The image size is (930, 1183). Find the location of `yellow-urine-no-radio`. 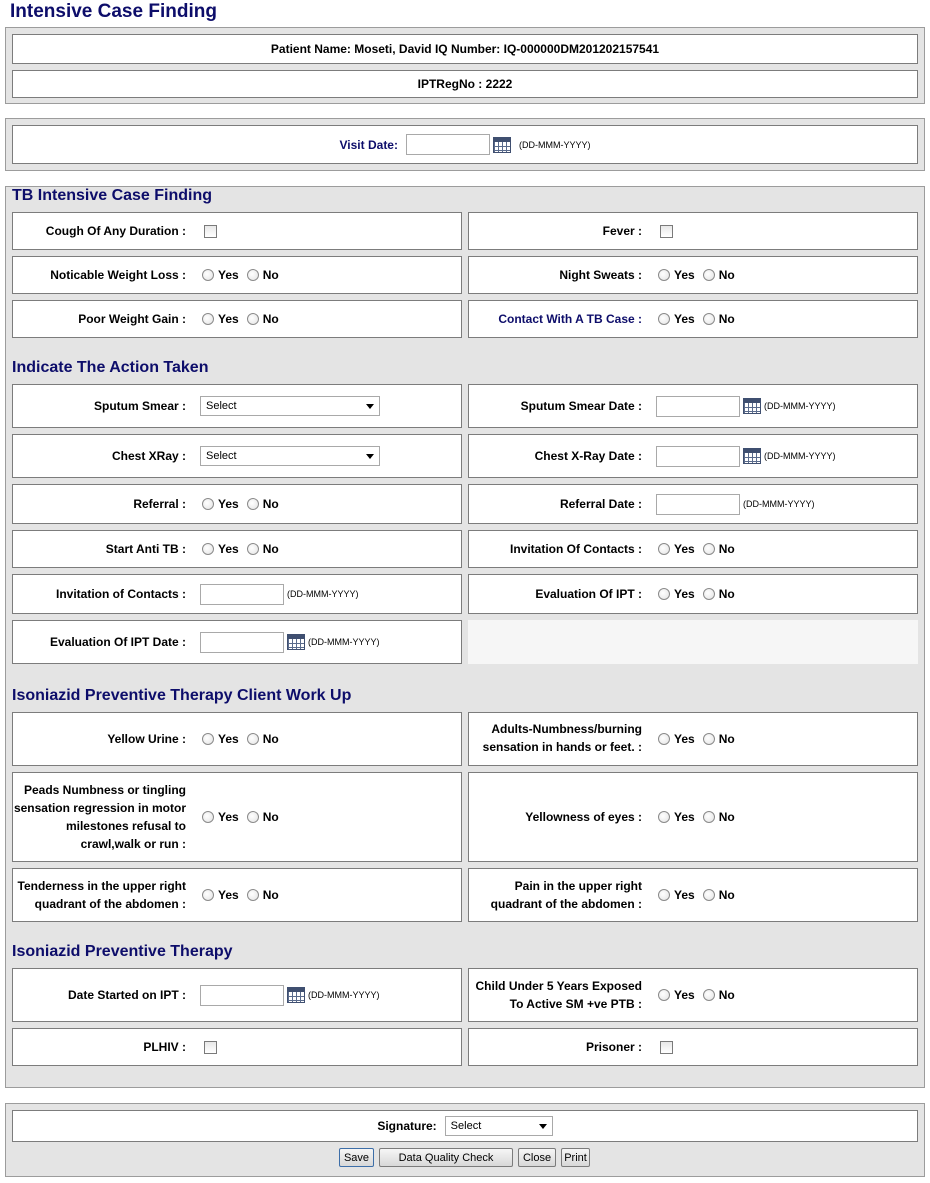

yellow-urine-no-radio is located at coordinates (252, 739).